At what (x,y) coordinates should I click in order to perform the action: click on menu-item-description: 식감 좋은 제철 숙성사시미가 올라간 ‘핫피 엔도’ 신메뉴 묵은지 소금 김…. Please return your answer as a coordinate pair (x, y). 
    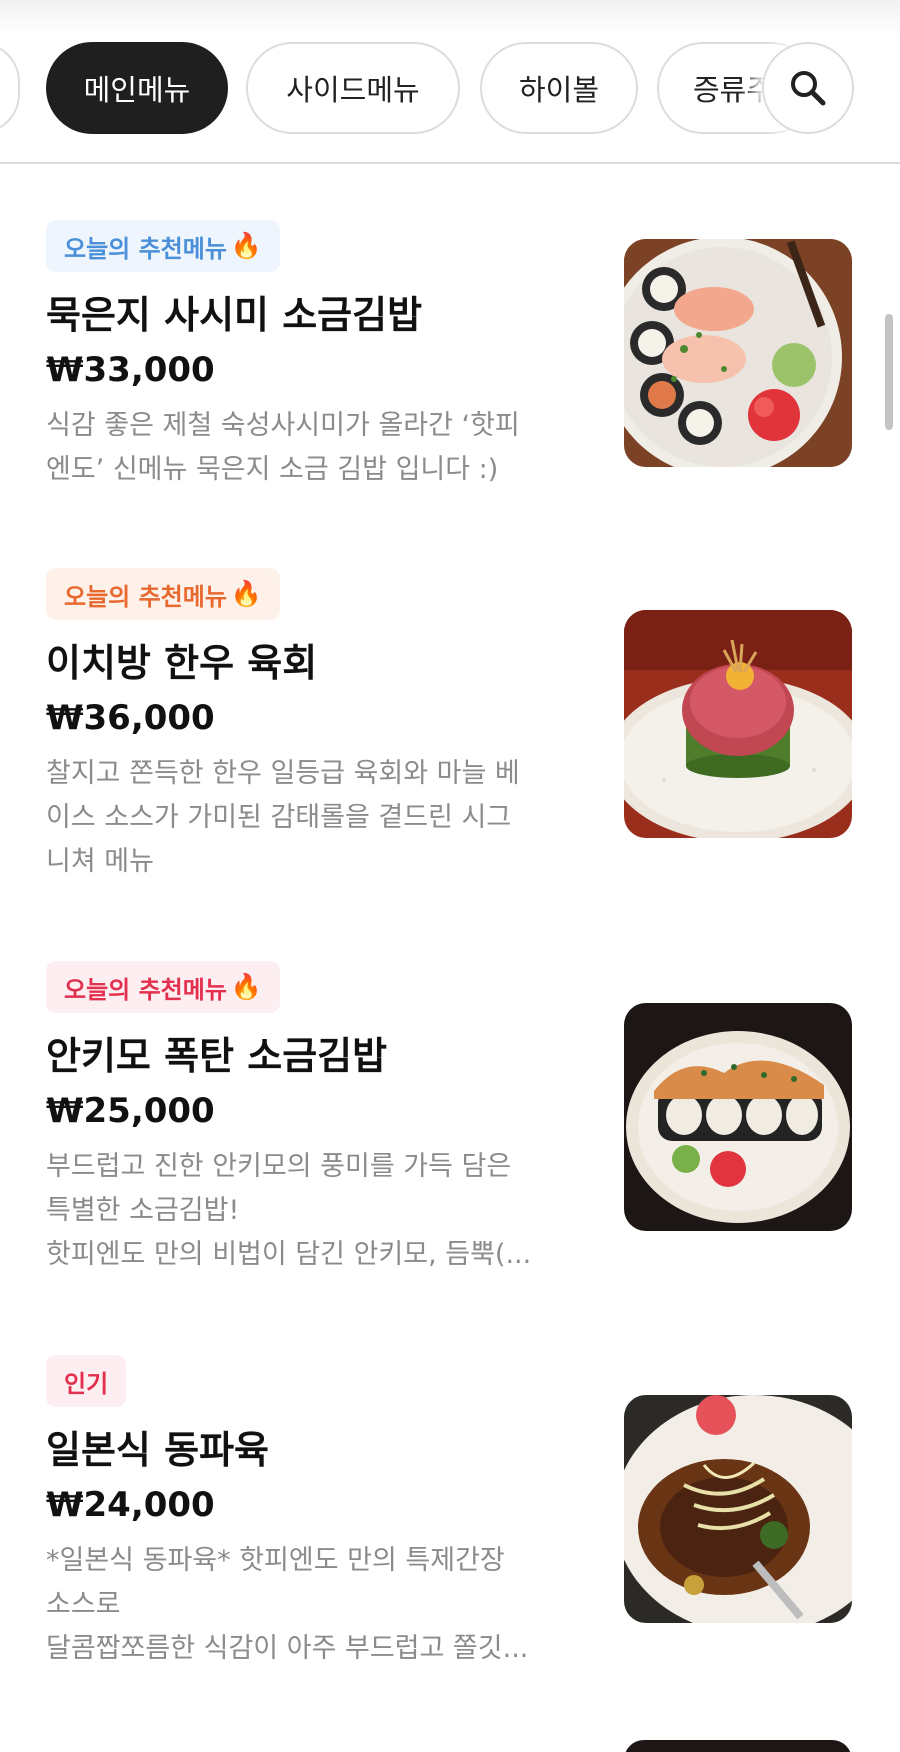
    Looking at the image, I should click on (283, 447).